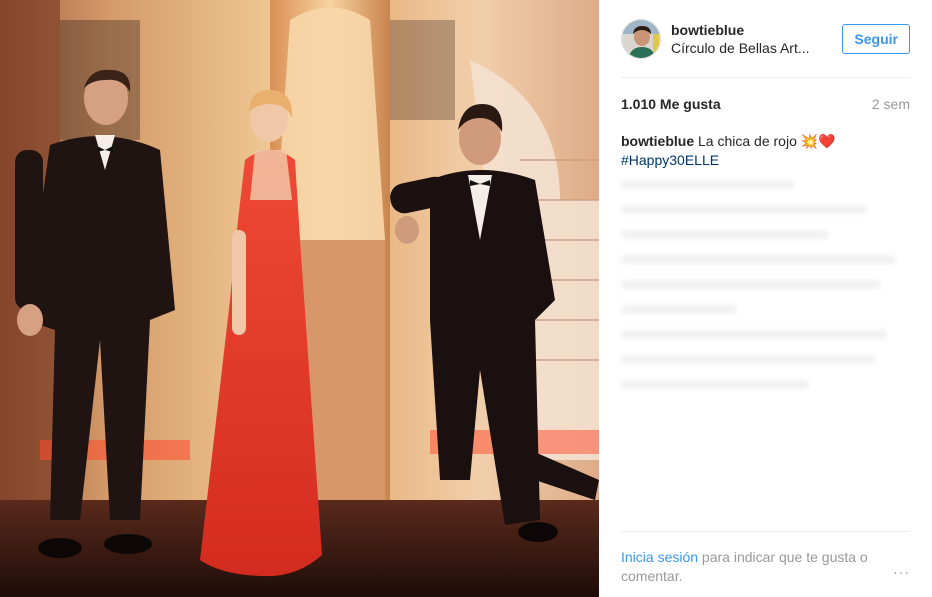 This screenshot has width=932, height=597. Describe the element at coordinates (765, 292) in the screenshot. I see `blurred-comments` at that location.